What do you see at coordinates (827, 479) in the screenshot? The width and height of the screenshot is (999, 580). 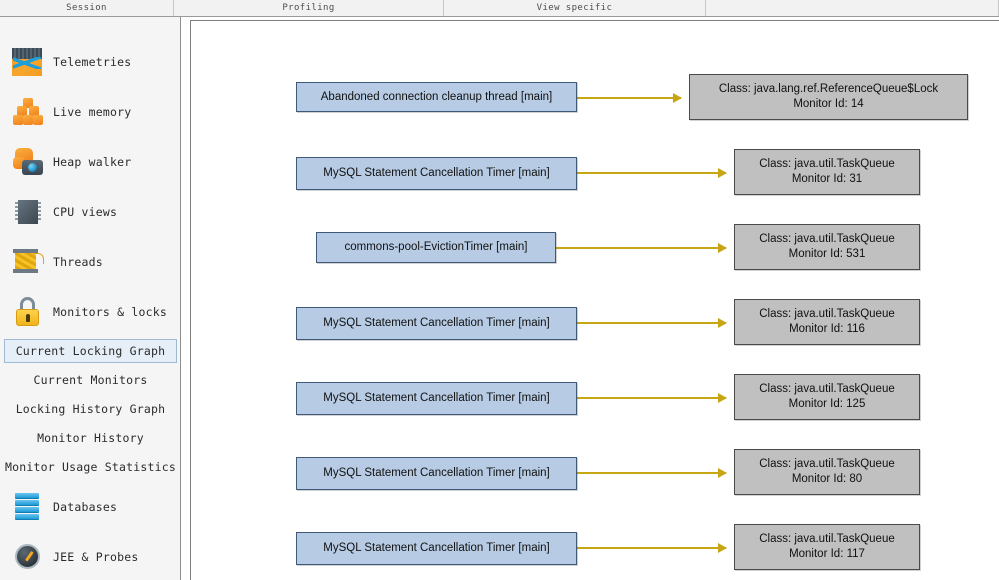 I see `monitor-node-id: Monitor Id: 80` at bounding box center [827, 479].